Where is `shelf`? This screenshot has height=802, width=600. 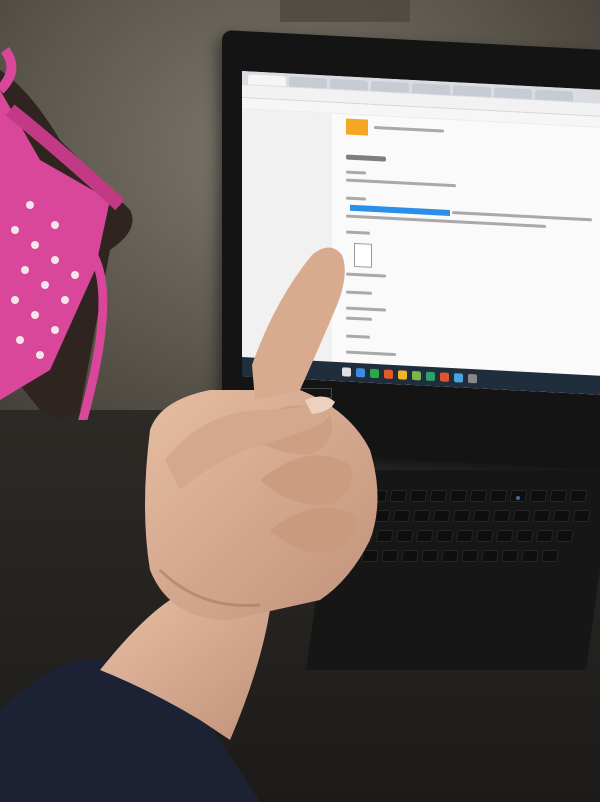
shelf is located at coordinates (345, 11).